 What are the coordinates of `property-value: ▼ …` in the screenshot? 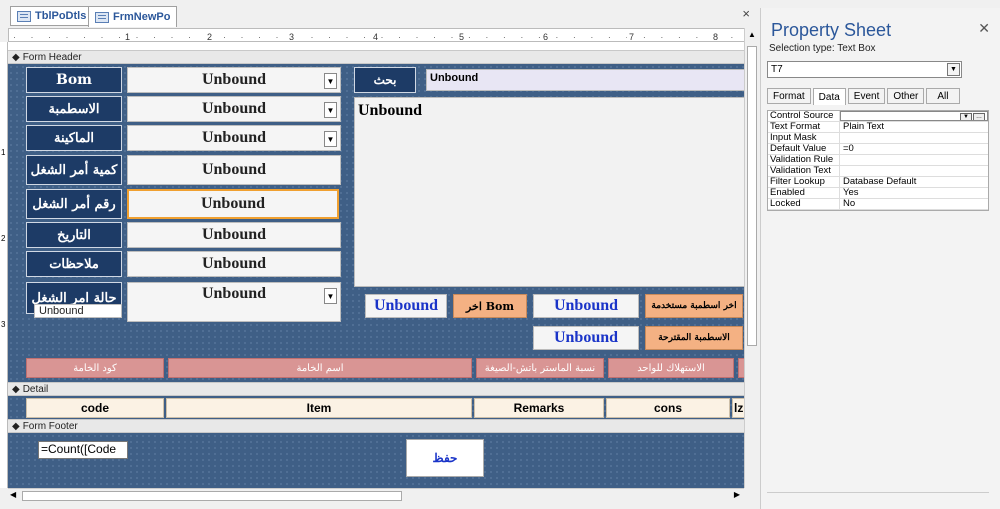 It's located at (914, 116).